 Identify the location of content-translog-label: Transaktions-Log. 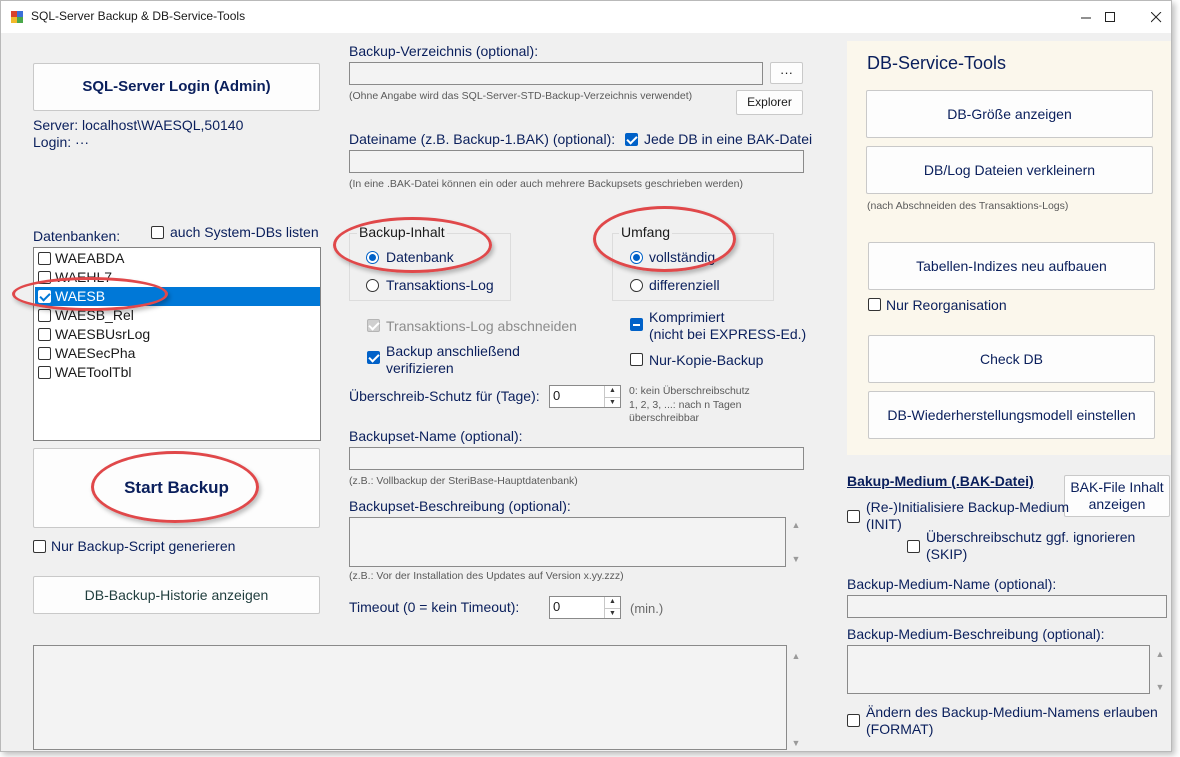
(440, 285).